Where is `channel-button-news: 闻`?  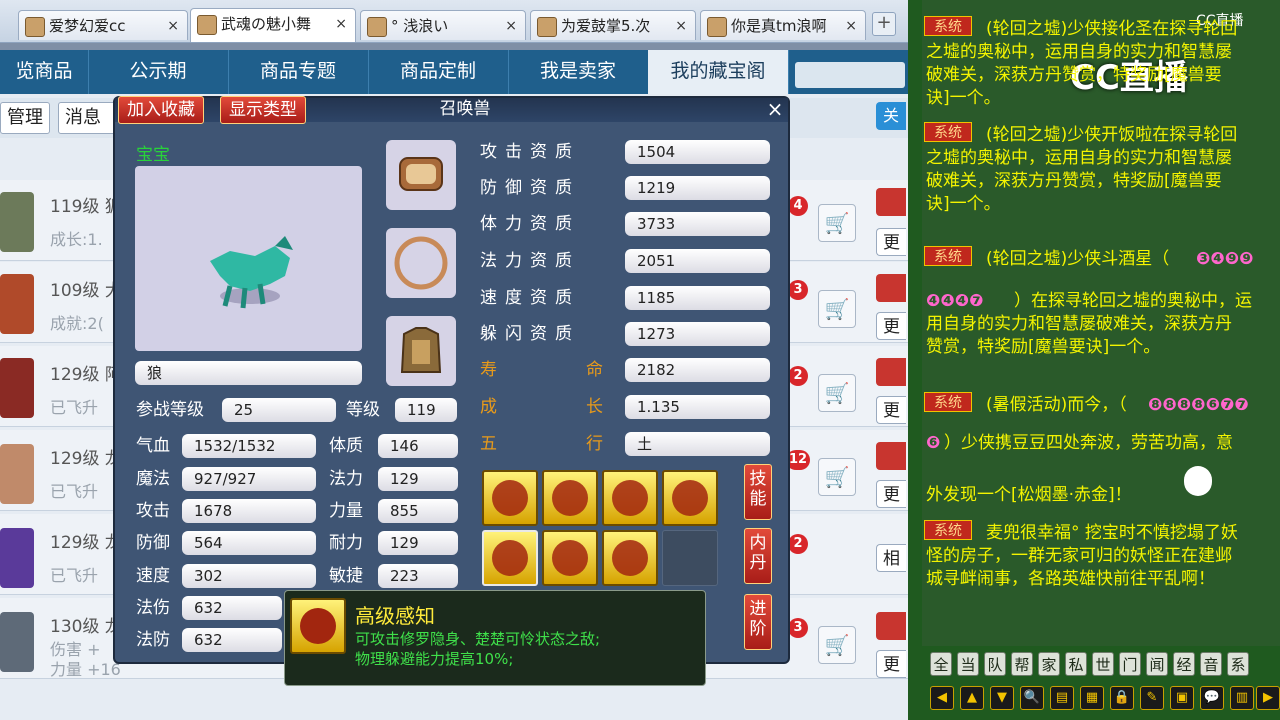 channel-button-news: 闻 is located at coordinates (1157, 664).